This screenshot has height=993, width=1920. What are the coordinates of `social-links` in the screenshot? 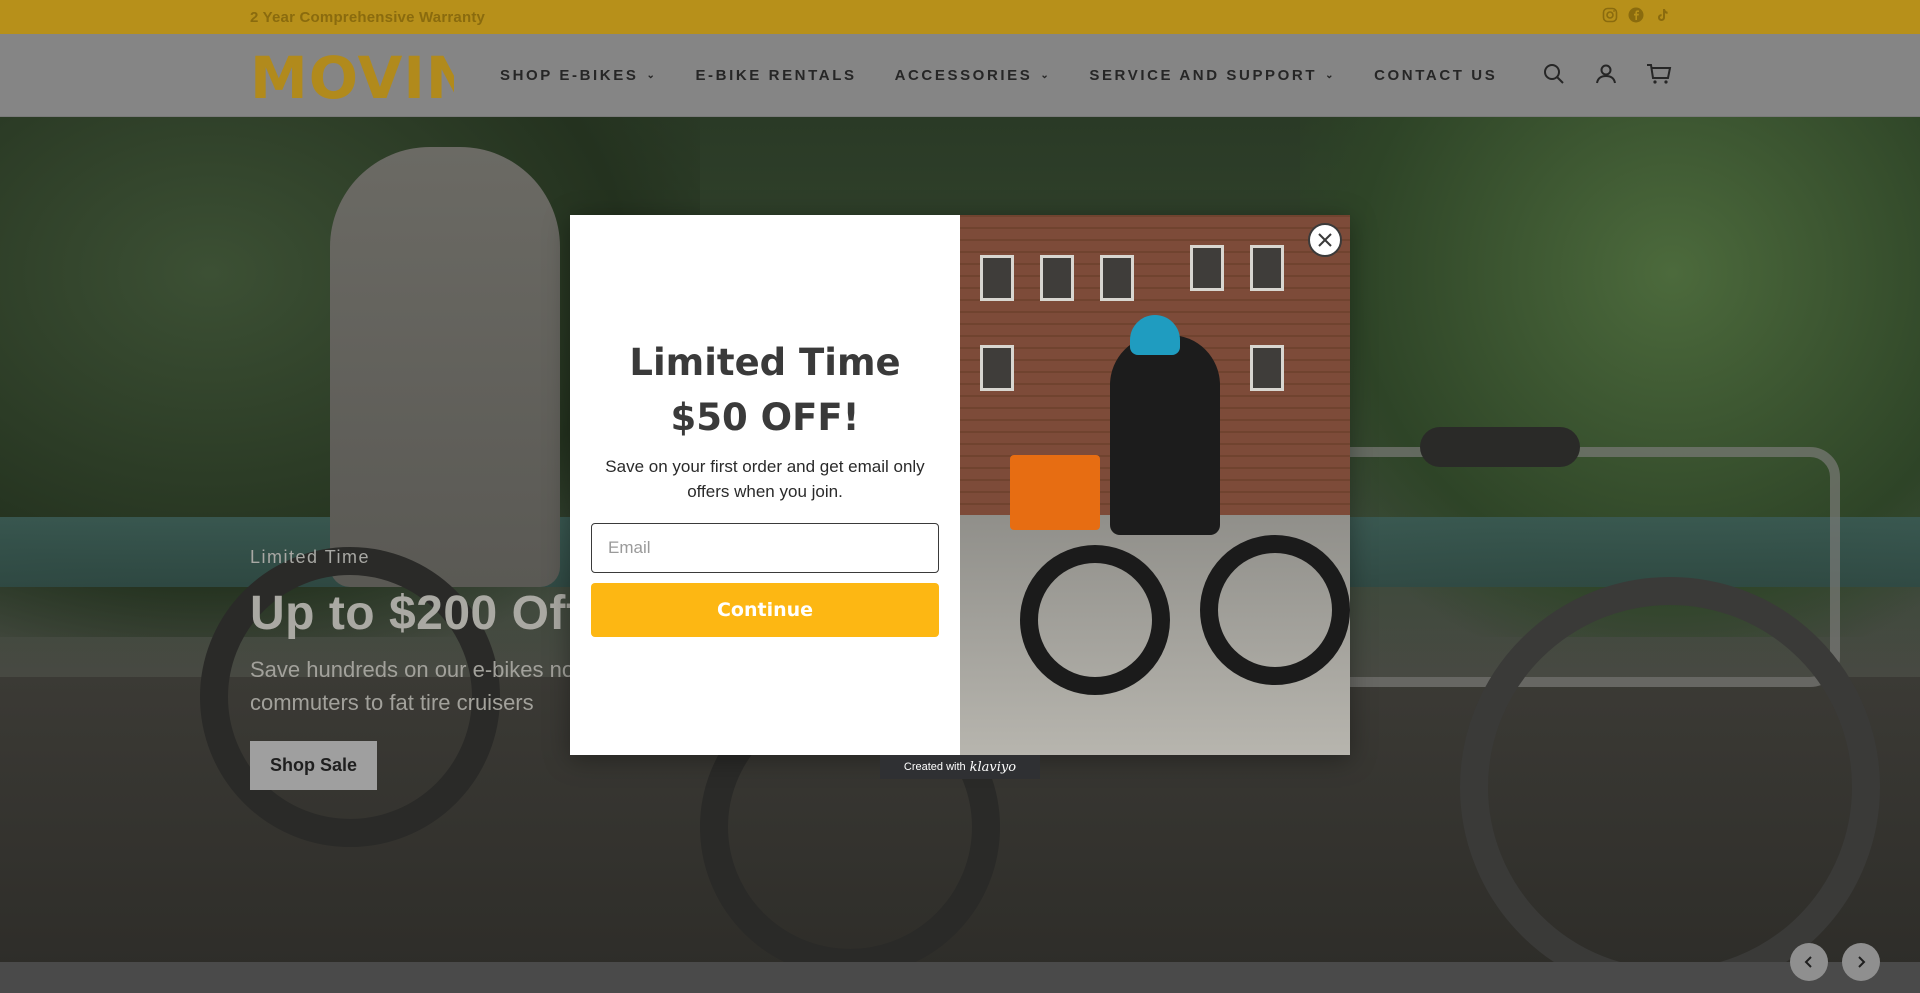 It's located at (1636, 15).